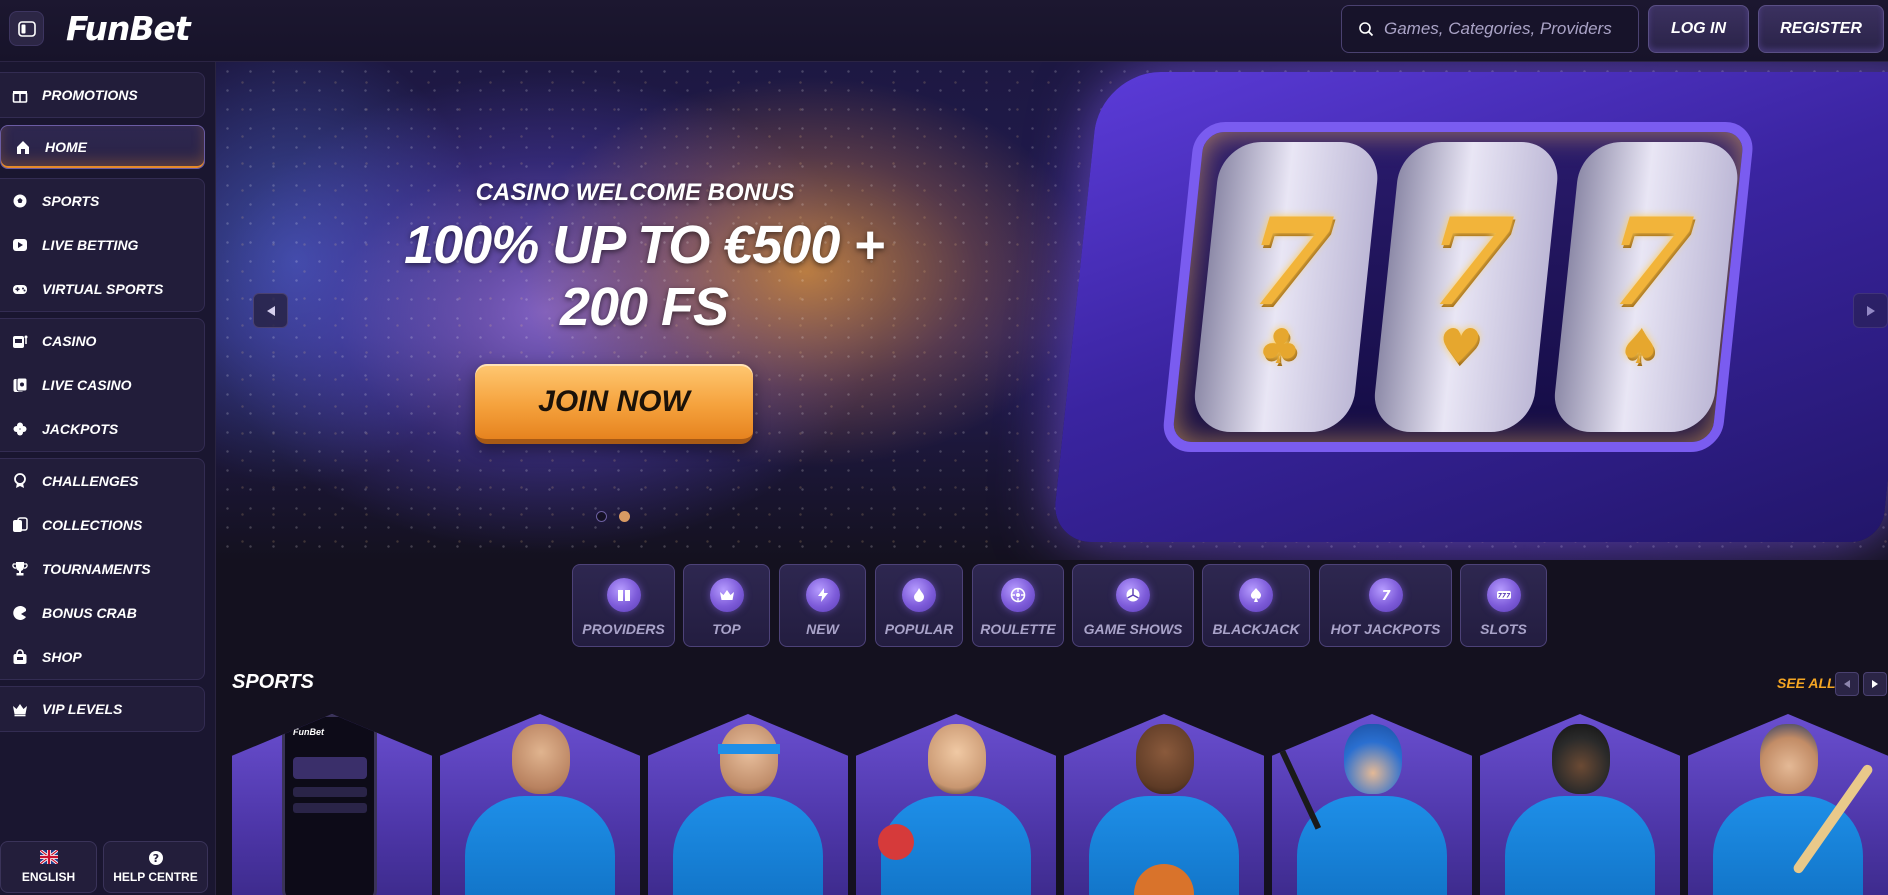  I want to click on hero-subtitle: CASINO WELCOME BONUS, so click(635, 192).